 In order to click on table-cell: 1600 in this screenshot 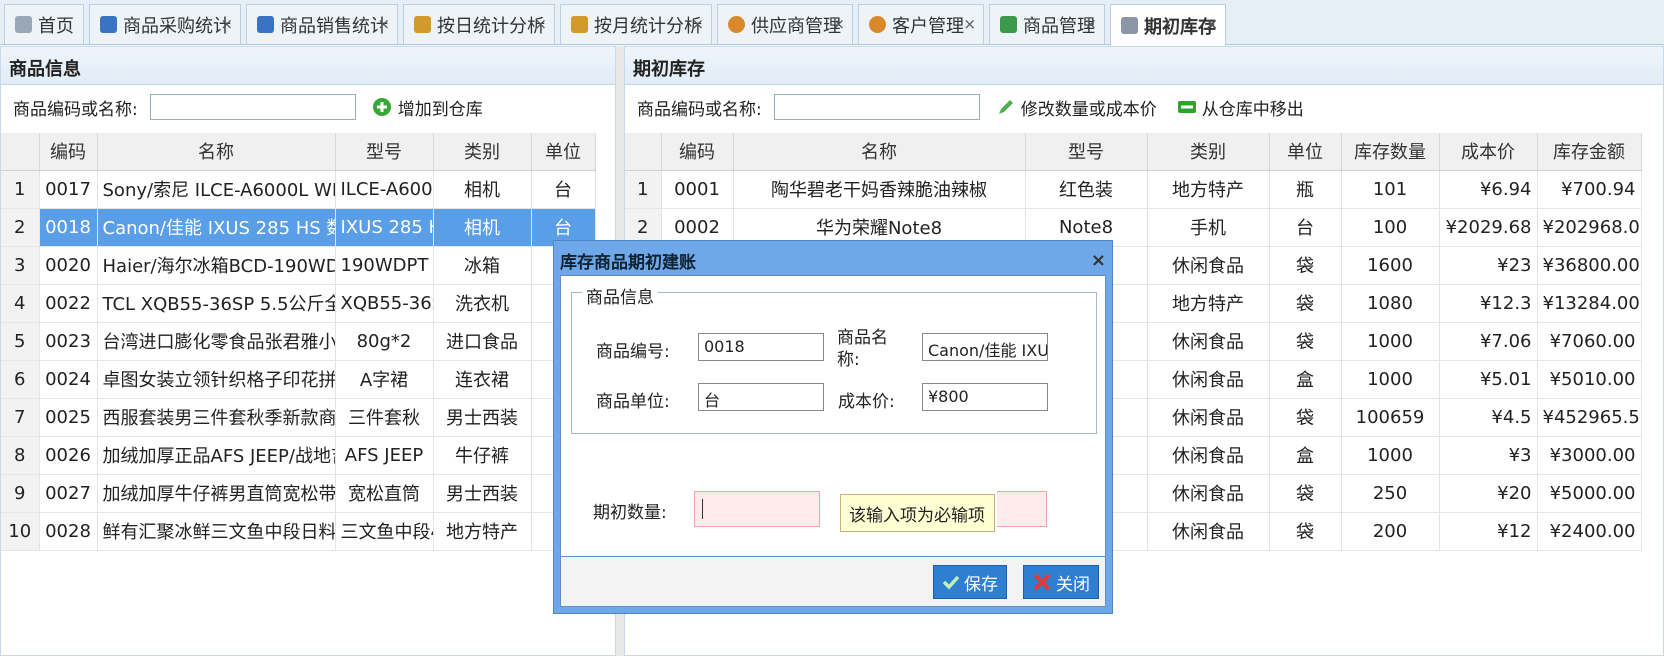, I will do `click(1390, 265)`.